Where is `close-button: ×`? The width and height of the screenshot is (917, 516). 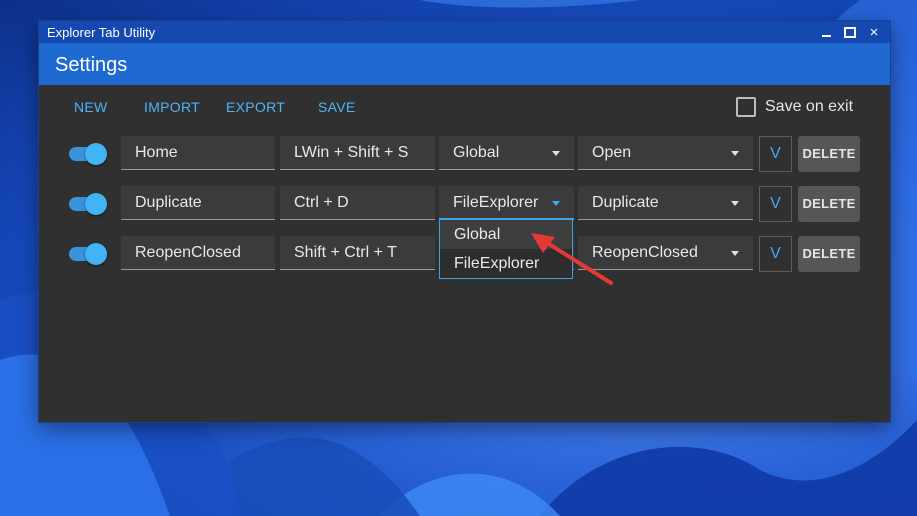
close-button: × is located at coordinates (874, 32).